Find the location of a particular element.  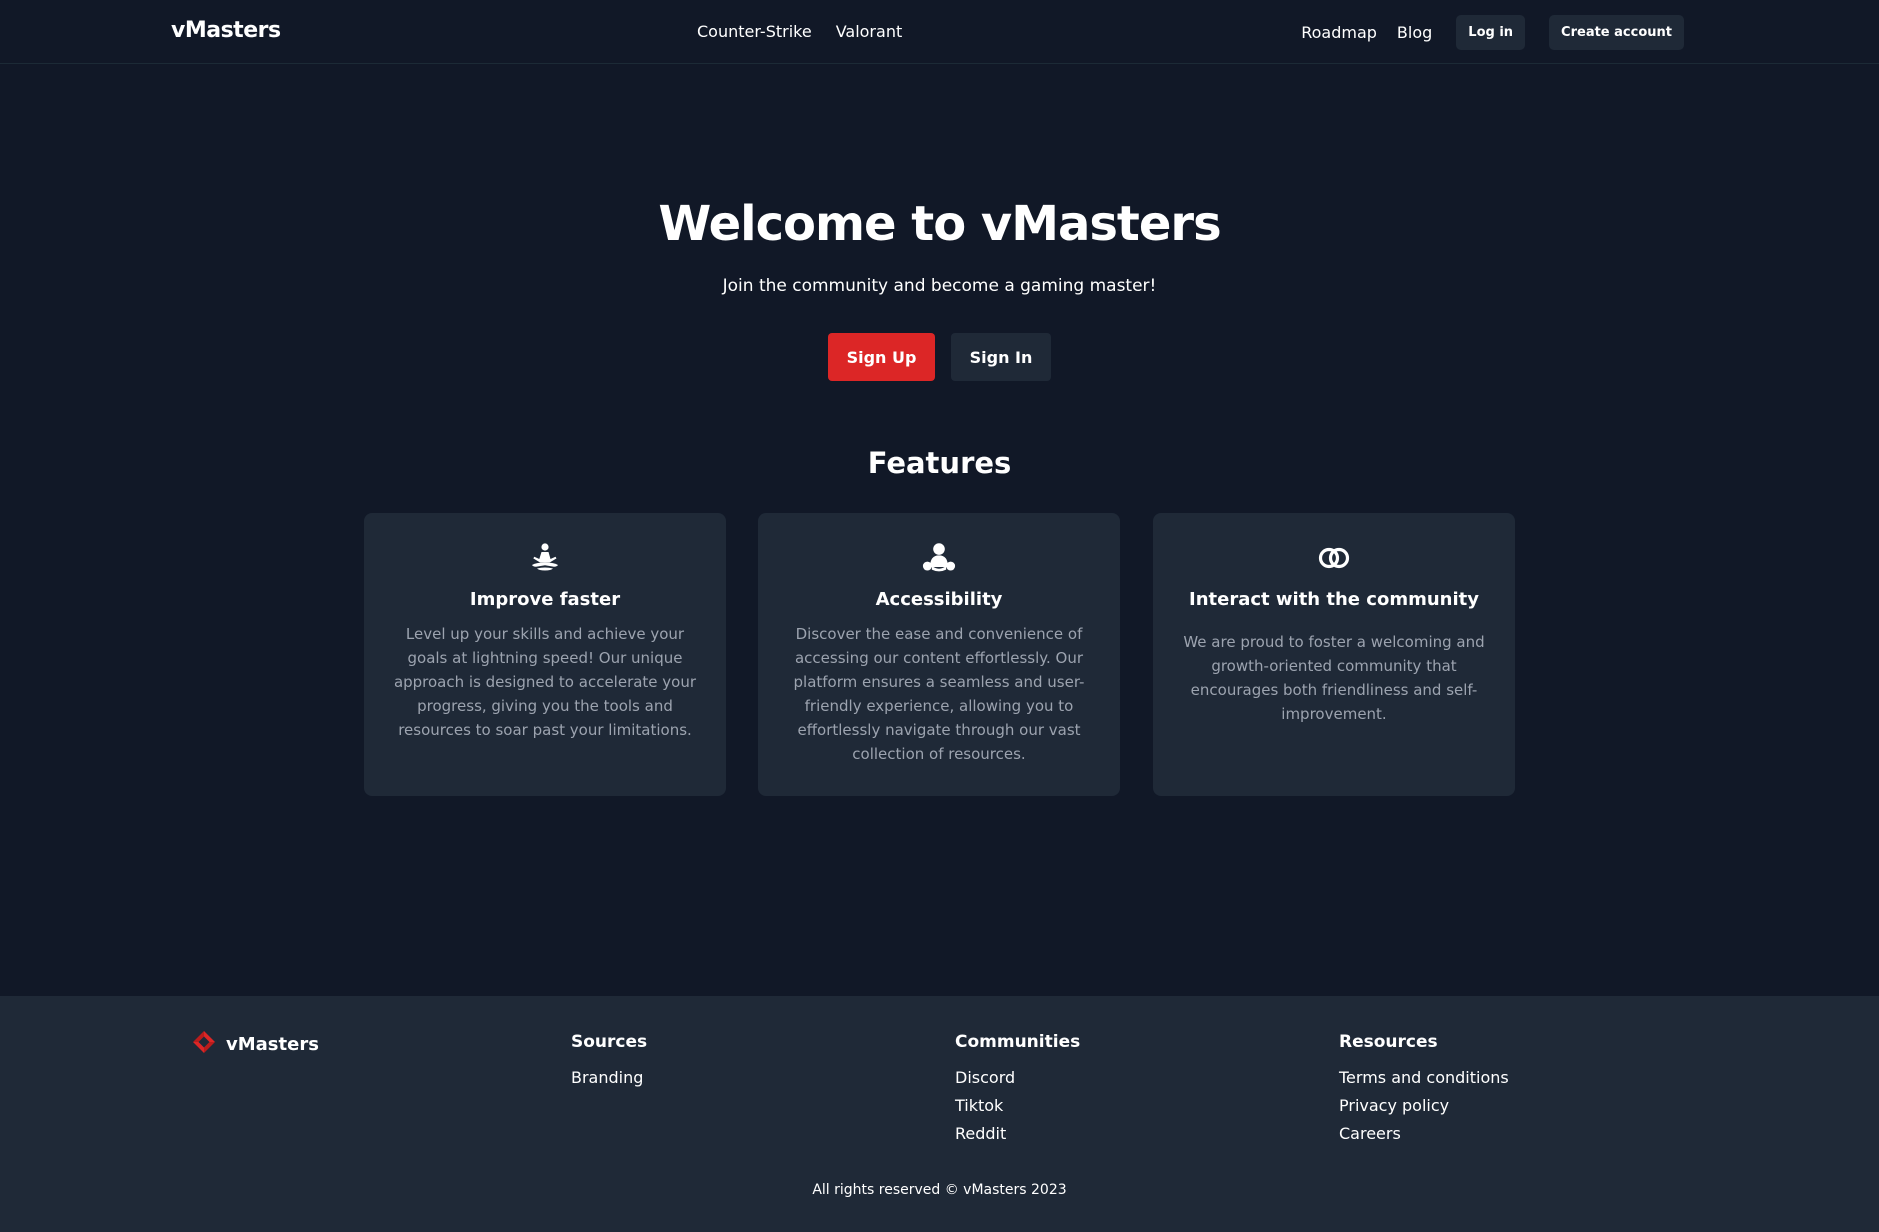

footer-column-communities: Communities Discord Tiktok Reddit is located at coordinates (1017, 1090).